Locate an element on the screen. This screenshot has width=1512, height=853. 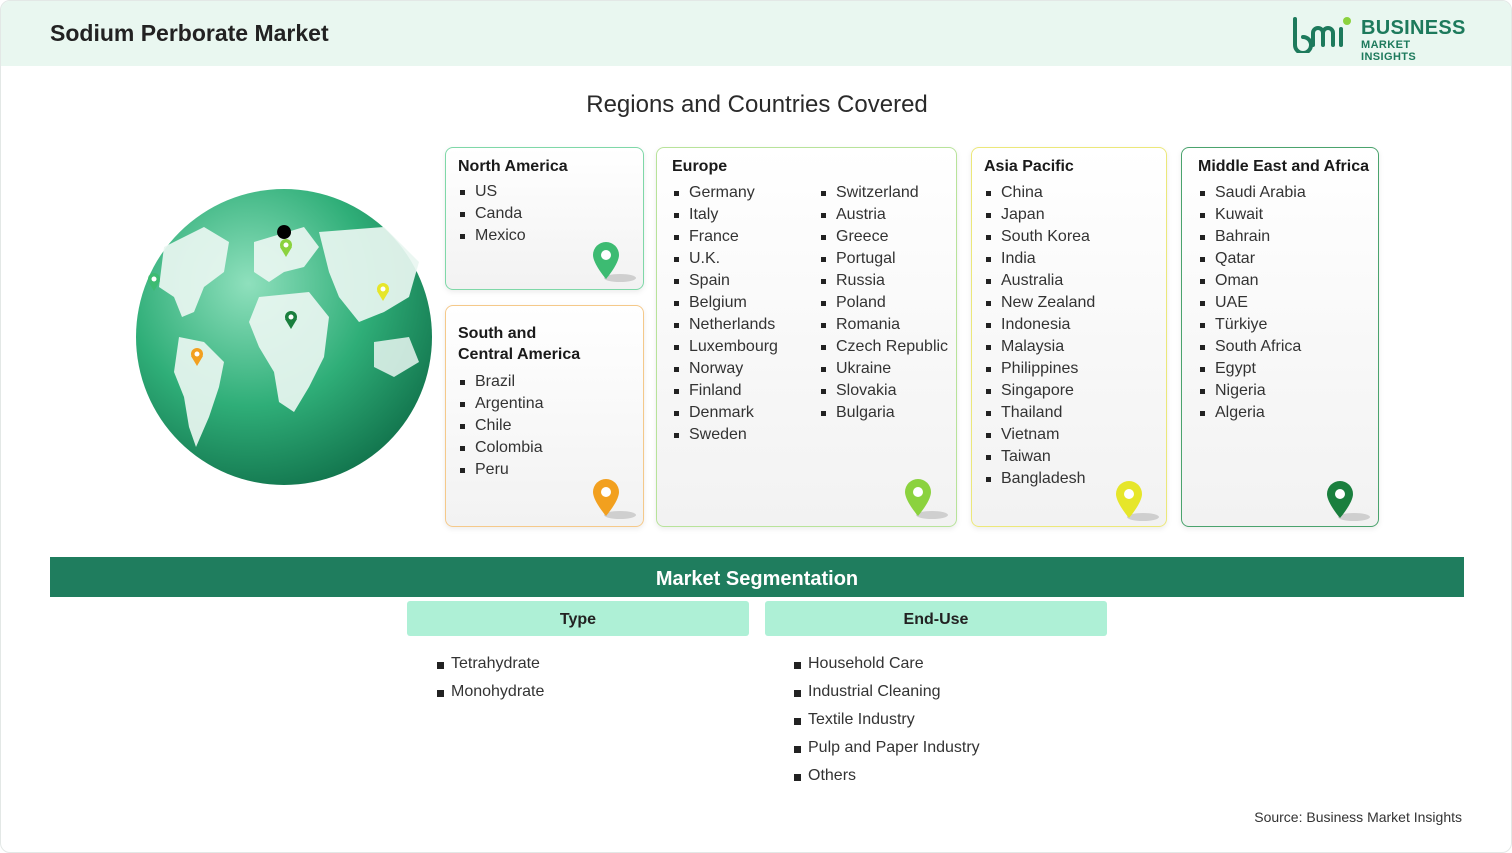
list-item: Norway is located at coordinates (725, 369).